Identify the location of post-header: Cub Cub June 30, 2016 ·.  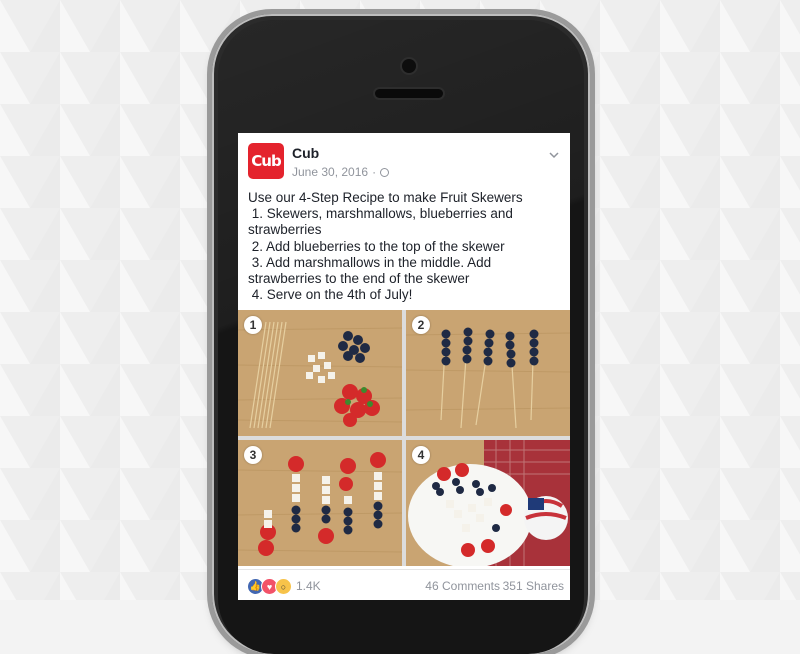
(404, 163).